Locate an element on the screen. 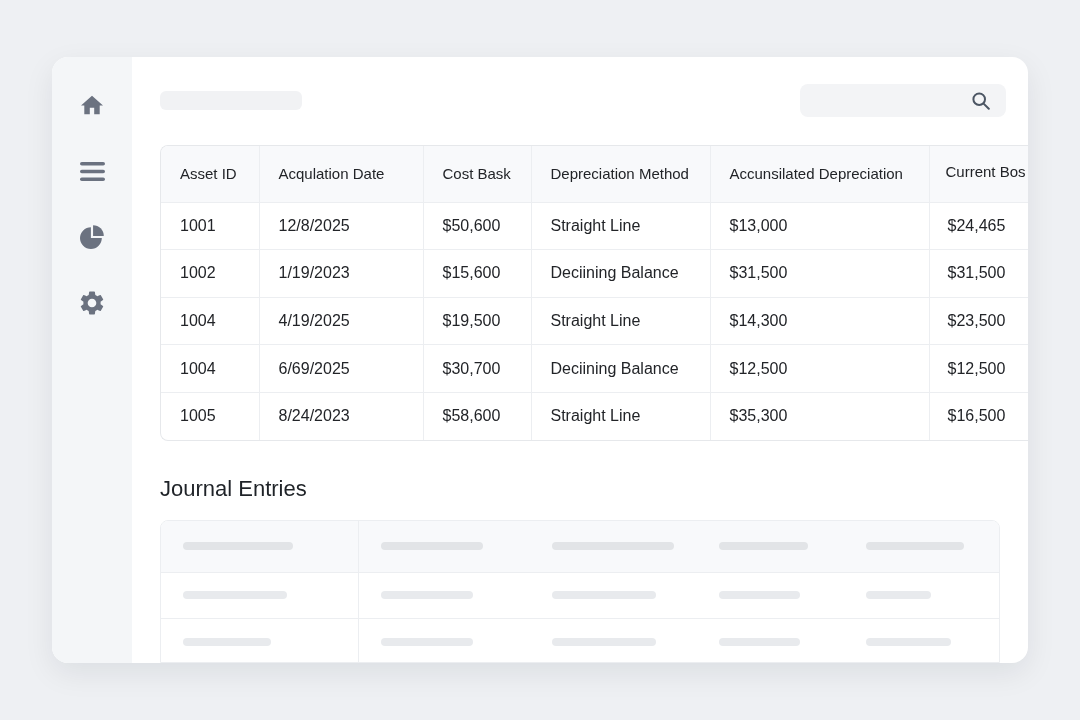 Image resolution: width=1080 pixels, height=720 pixels. table-cell: $13,000 is located at coordinates (819, 226).